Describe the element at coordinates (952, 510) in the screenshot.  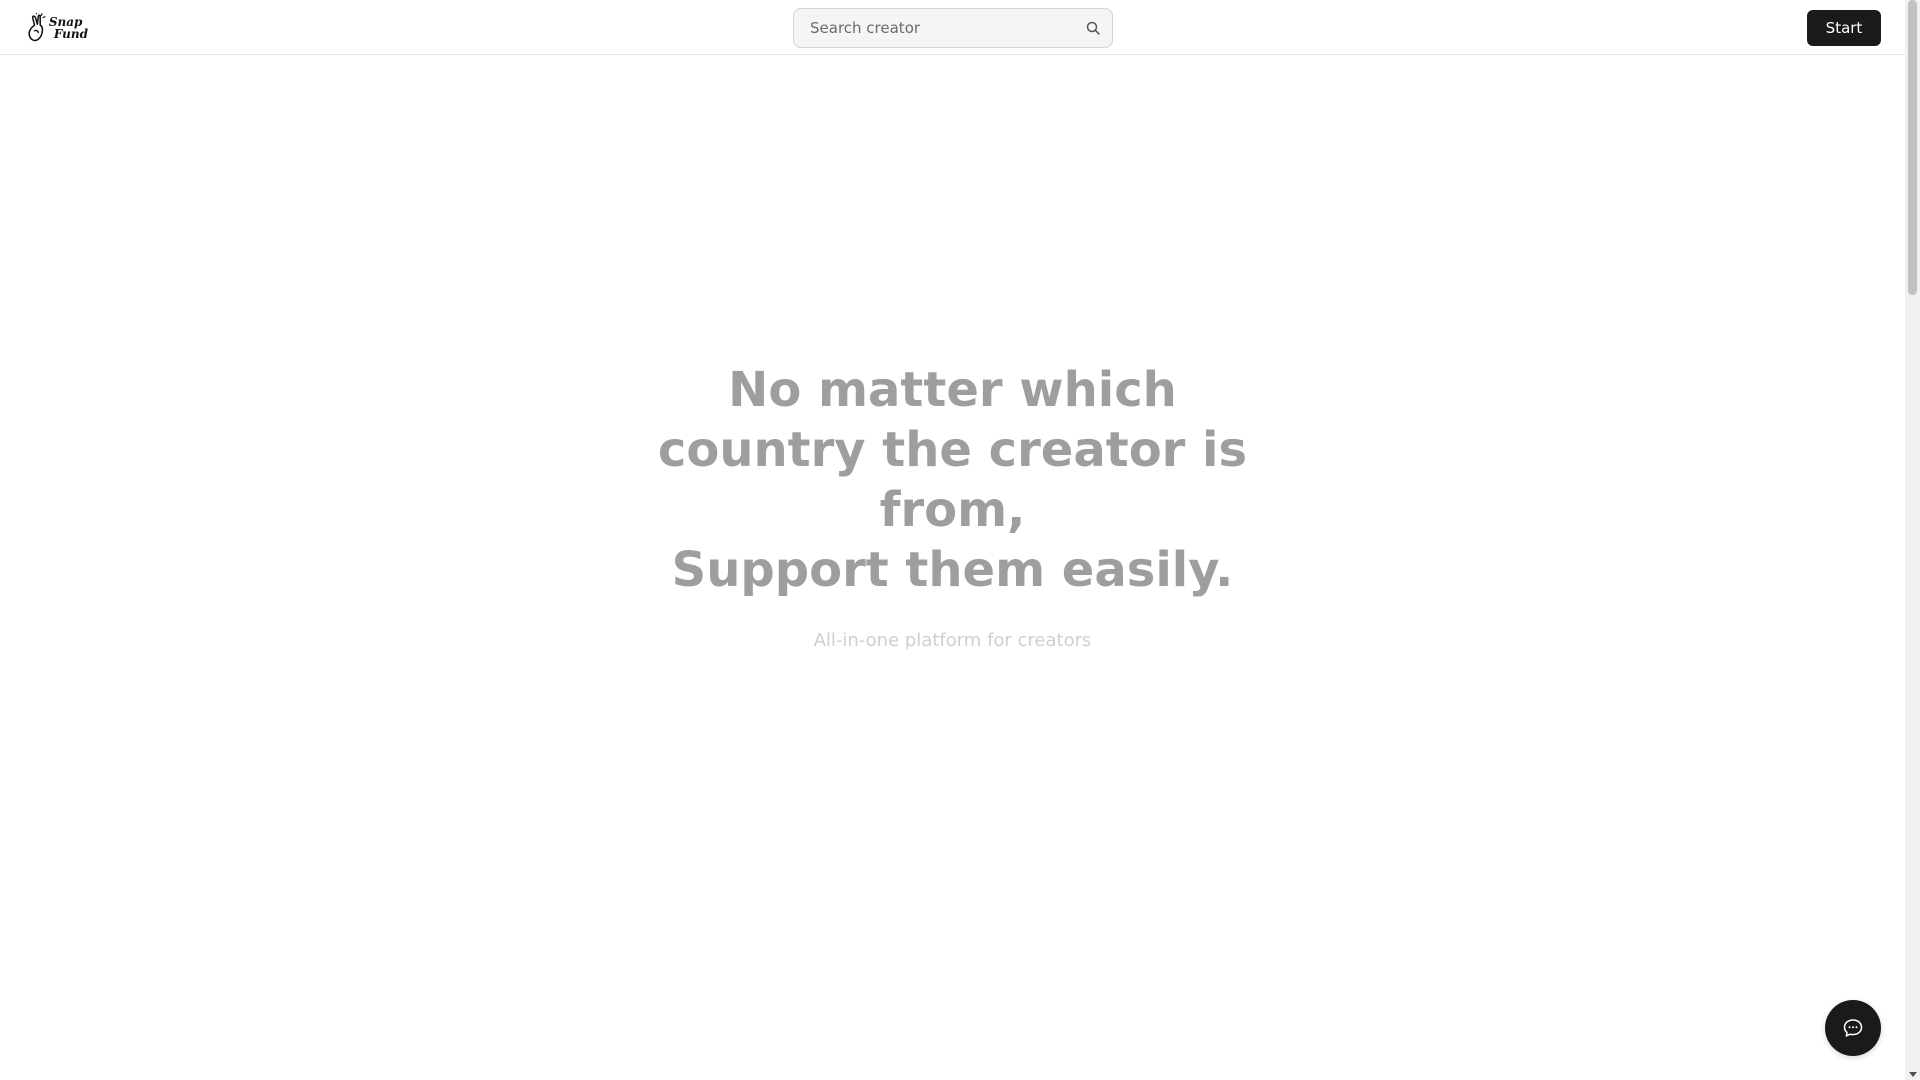
I see `hero-title-line: from,` at that location.